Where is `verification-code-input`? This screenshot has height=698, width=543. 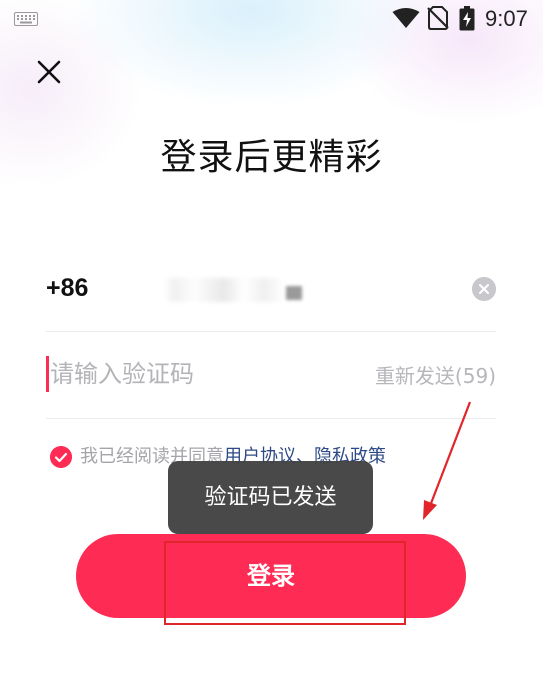 verification-code-input is located at coordinates (200, 374).